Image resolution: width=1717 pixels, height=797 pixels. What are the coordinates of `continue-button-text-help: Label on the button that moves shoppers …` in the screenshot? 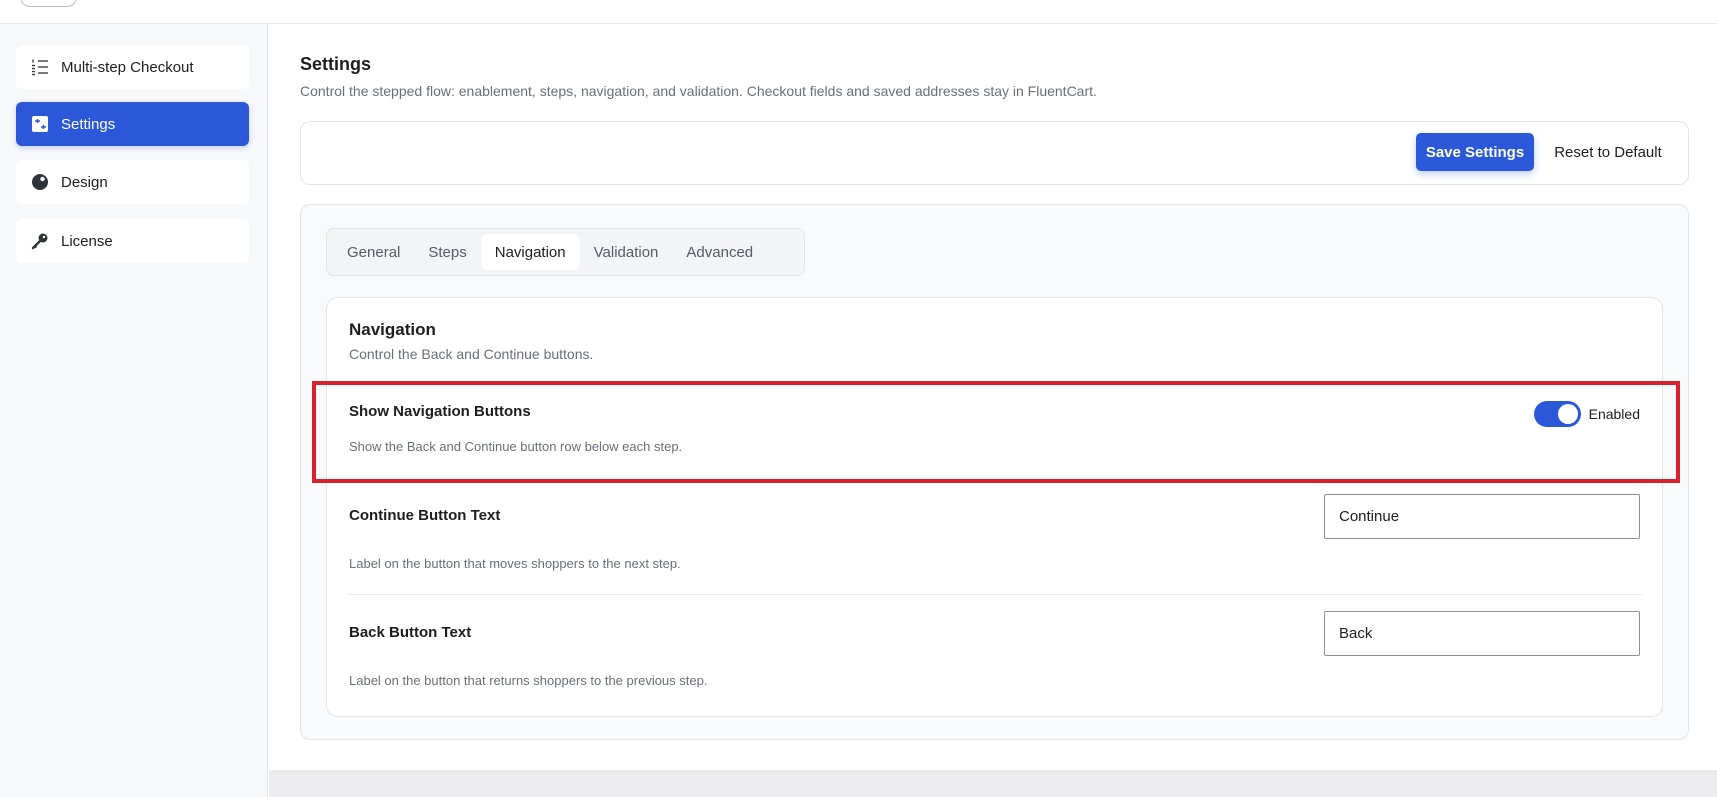 It's located at (515, 563).